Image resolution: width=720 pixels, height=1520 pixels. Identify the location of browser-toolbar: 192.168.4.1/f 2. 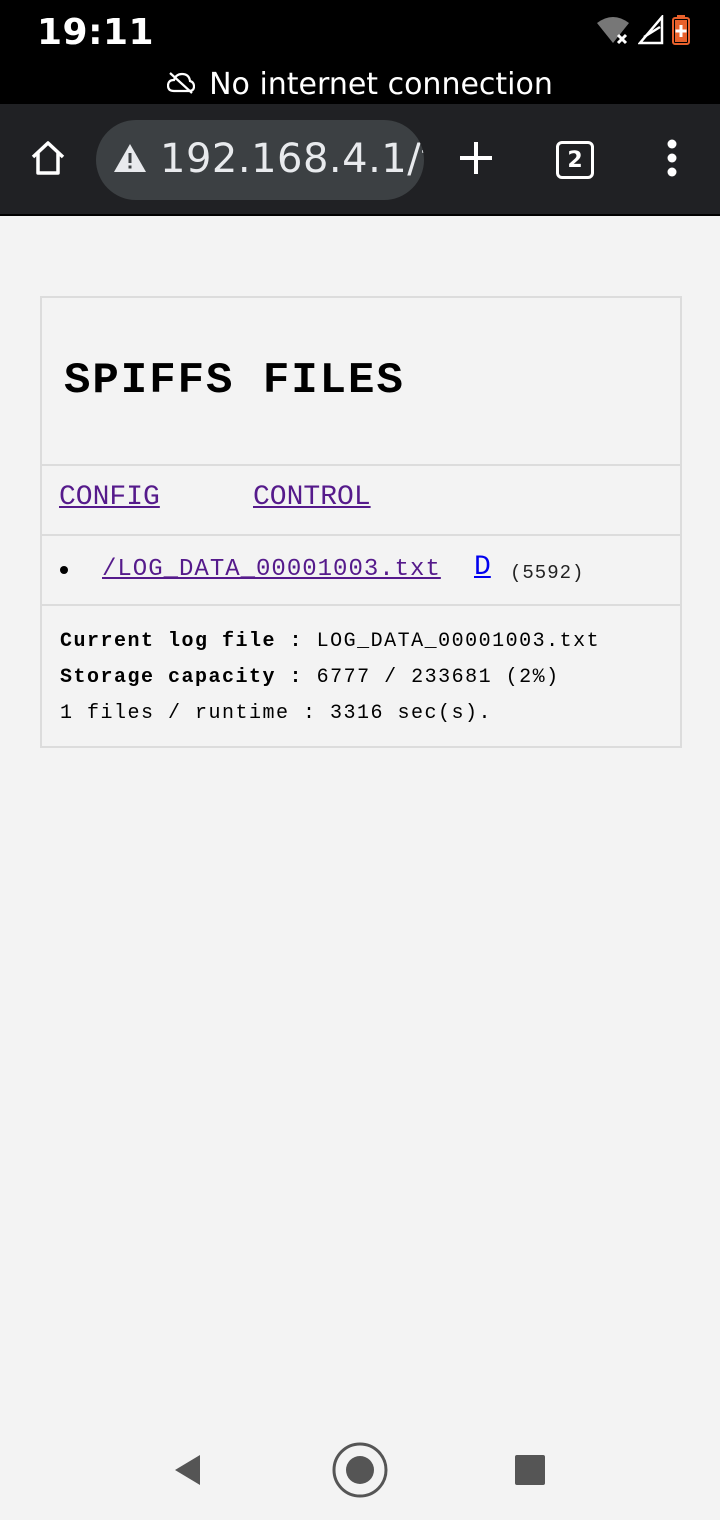
(360, 160).